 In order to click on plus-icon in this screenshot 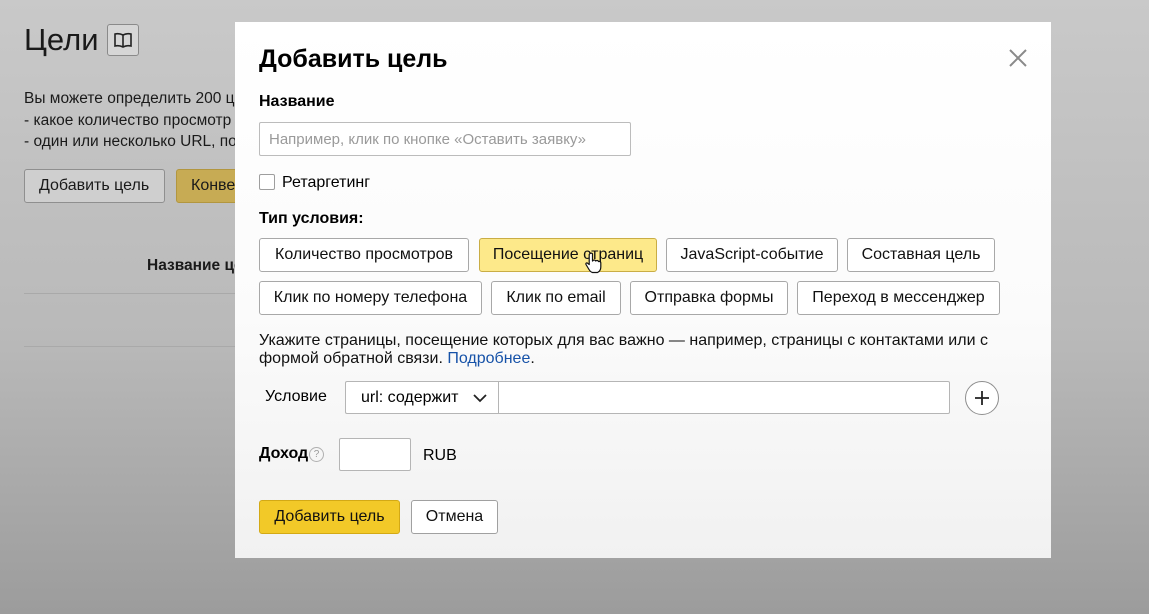, I will do `click(982, 398)`.